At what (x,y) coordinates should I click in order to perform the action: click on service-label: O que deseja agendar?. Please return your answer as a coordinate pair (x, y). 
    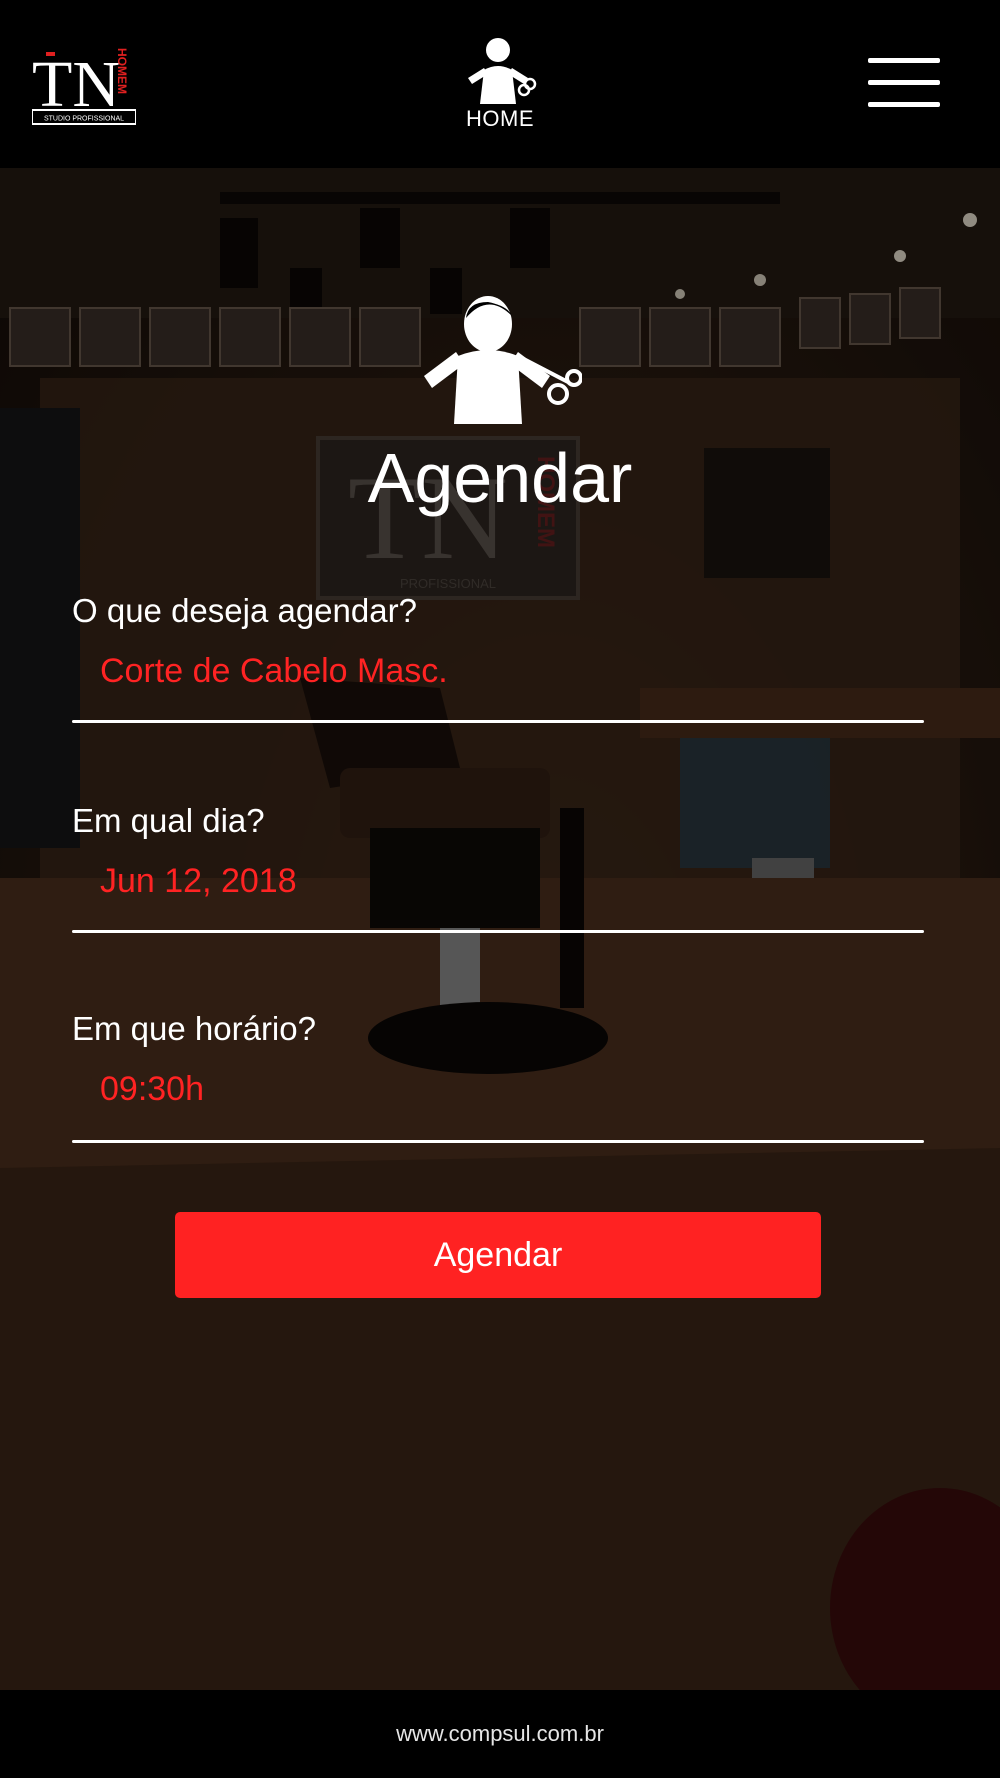
    Looking at the image, I should click on (244, 610).